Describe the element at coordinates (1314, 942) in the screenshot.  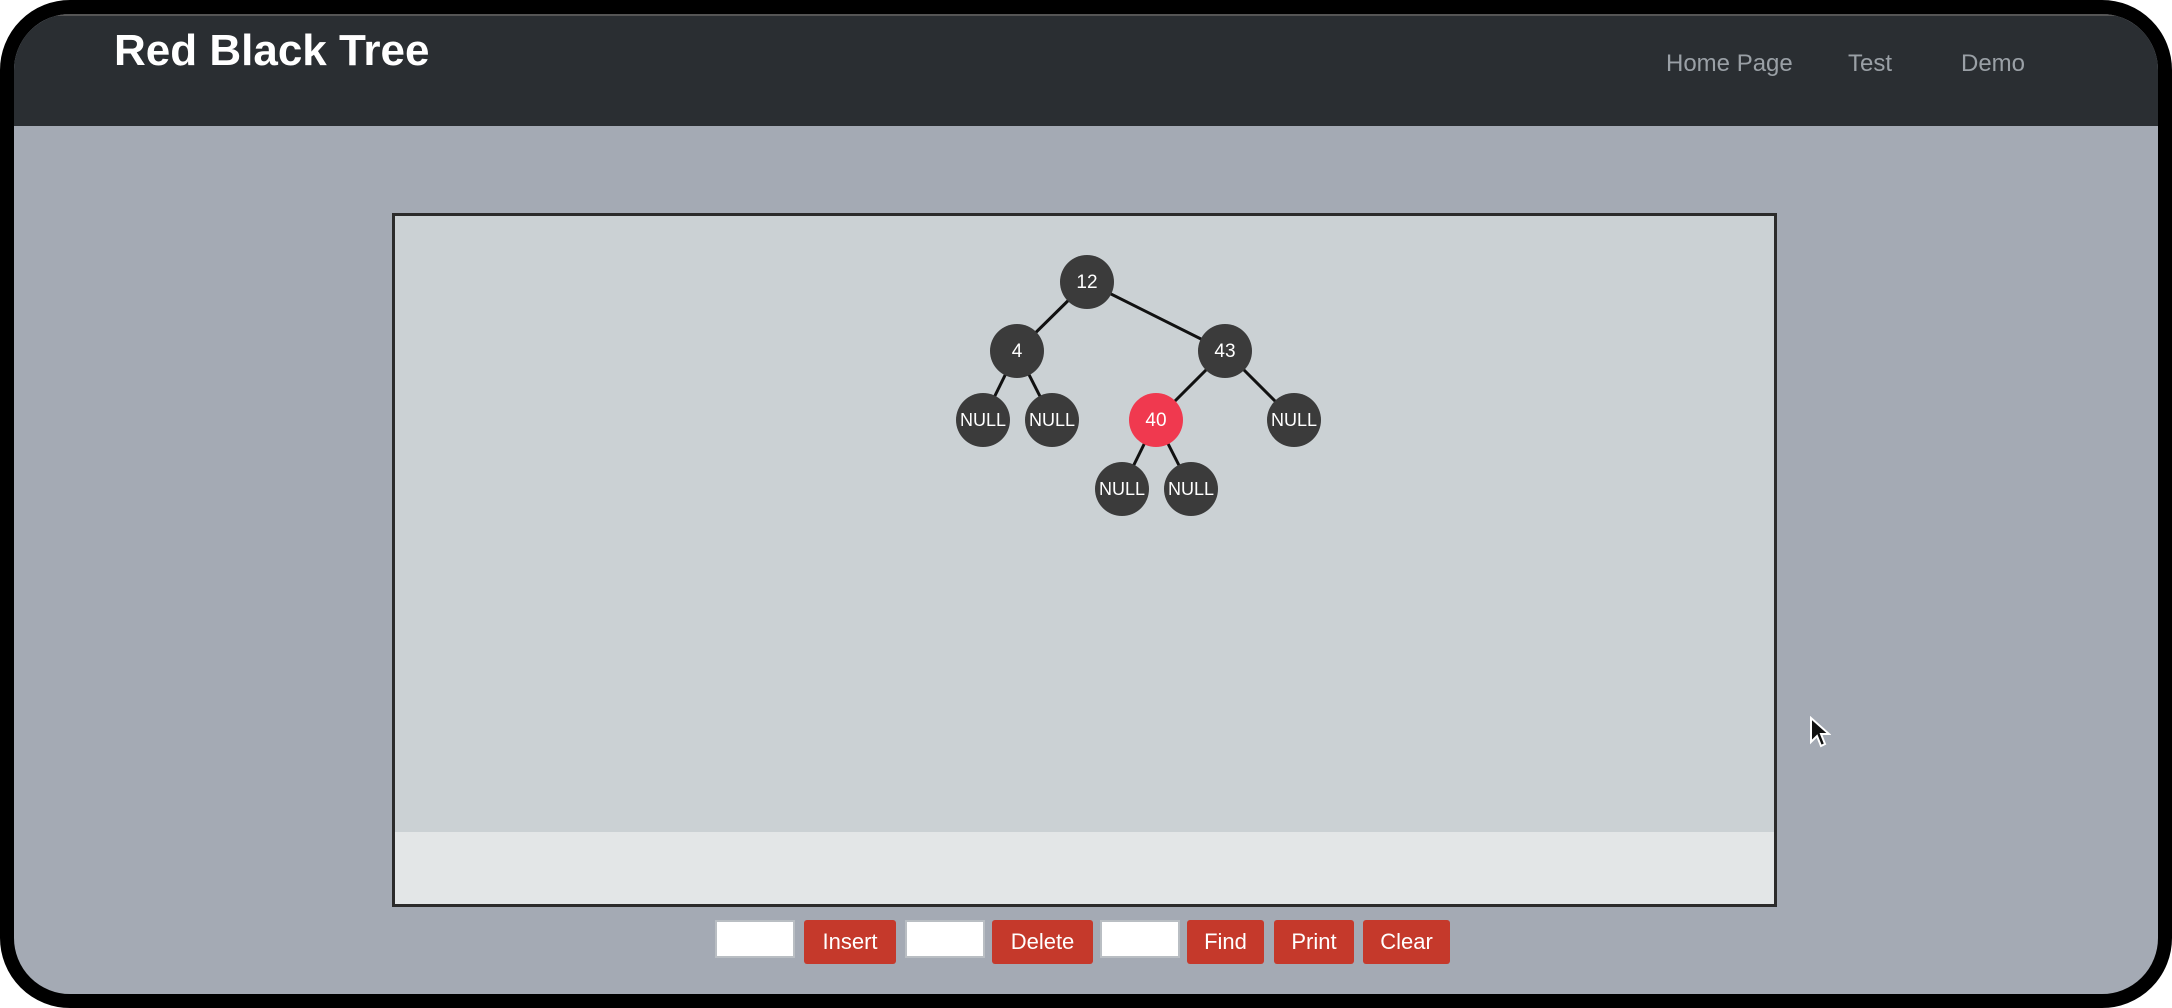
I see `print-button: Print` at that location.